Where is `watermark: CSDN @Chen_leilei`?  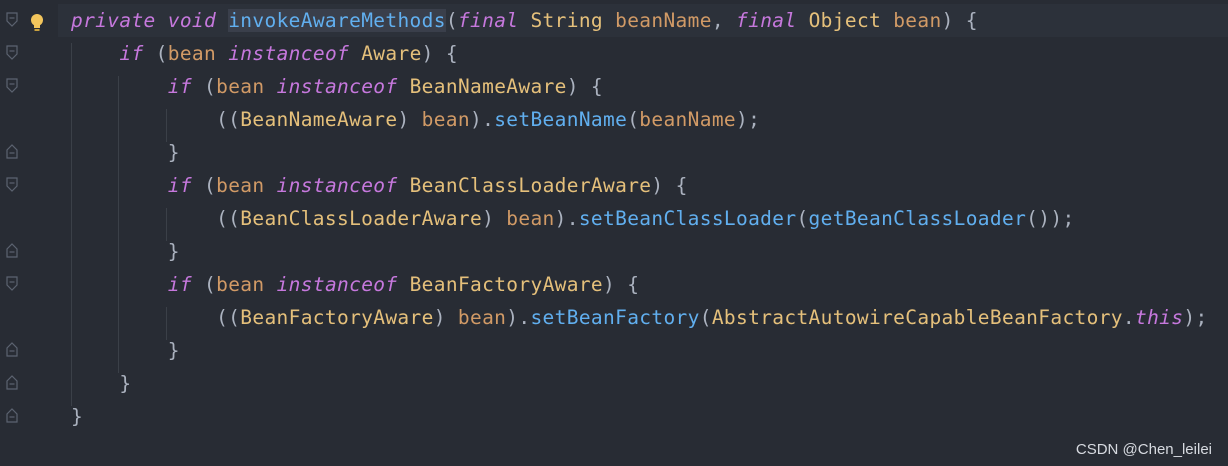
watermark: CSDN @Chen_leilei is located at coordinates (1143, 449).